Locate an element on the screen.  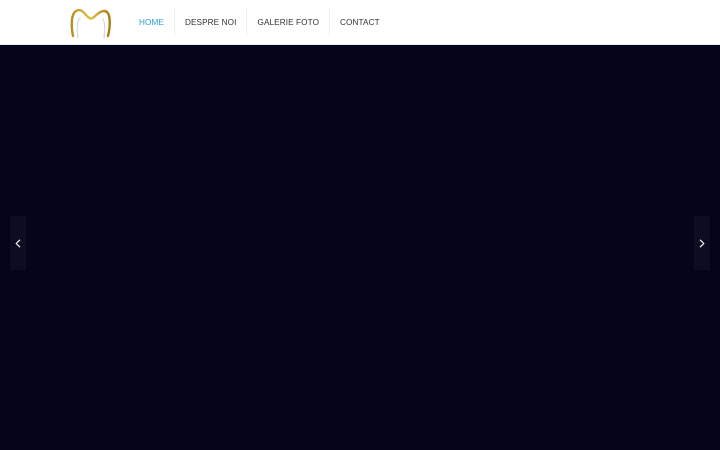
chevron-right-icon is located at coordinates (702, 243).